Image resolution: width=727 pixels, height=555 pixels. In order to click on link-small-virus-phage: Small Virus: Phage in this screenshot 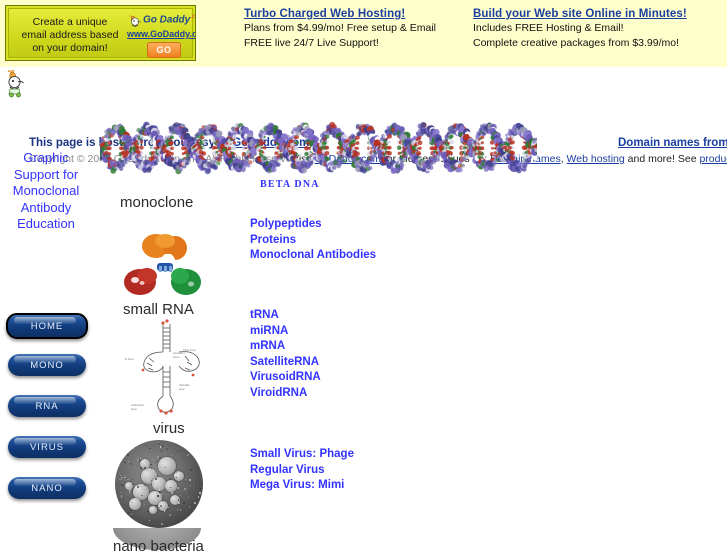, I will do `click(302, 455)`.